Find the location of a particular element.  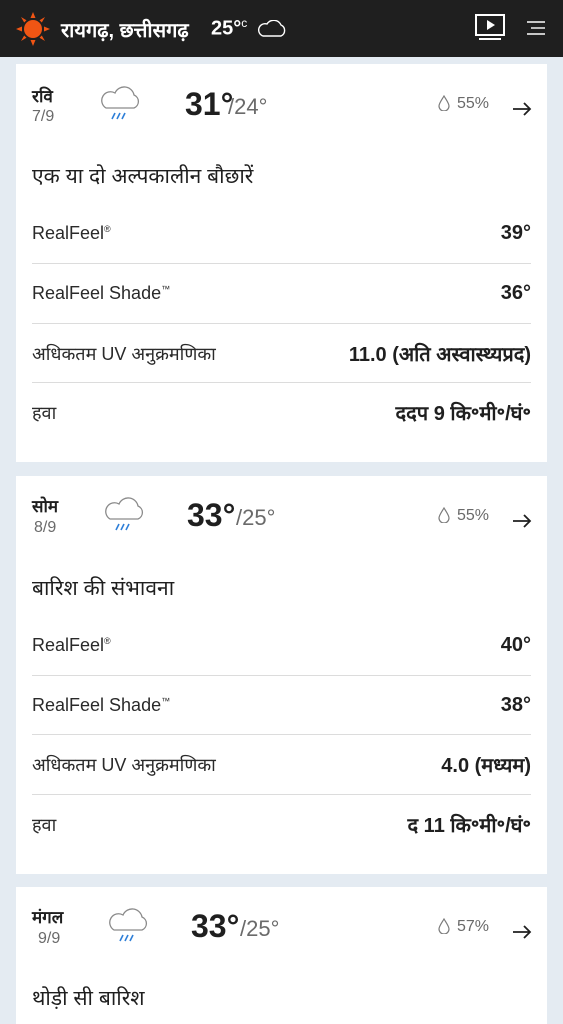

forecast-phrase: एक या दो अल्पकालीन बौछारें is located at coordinates (143, 176).